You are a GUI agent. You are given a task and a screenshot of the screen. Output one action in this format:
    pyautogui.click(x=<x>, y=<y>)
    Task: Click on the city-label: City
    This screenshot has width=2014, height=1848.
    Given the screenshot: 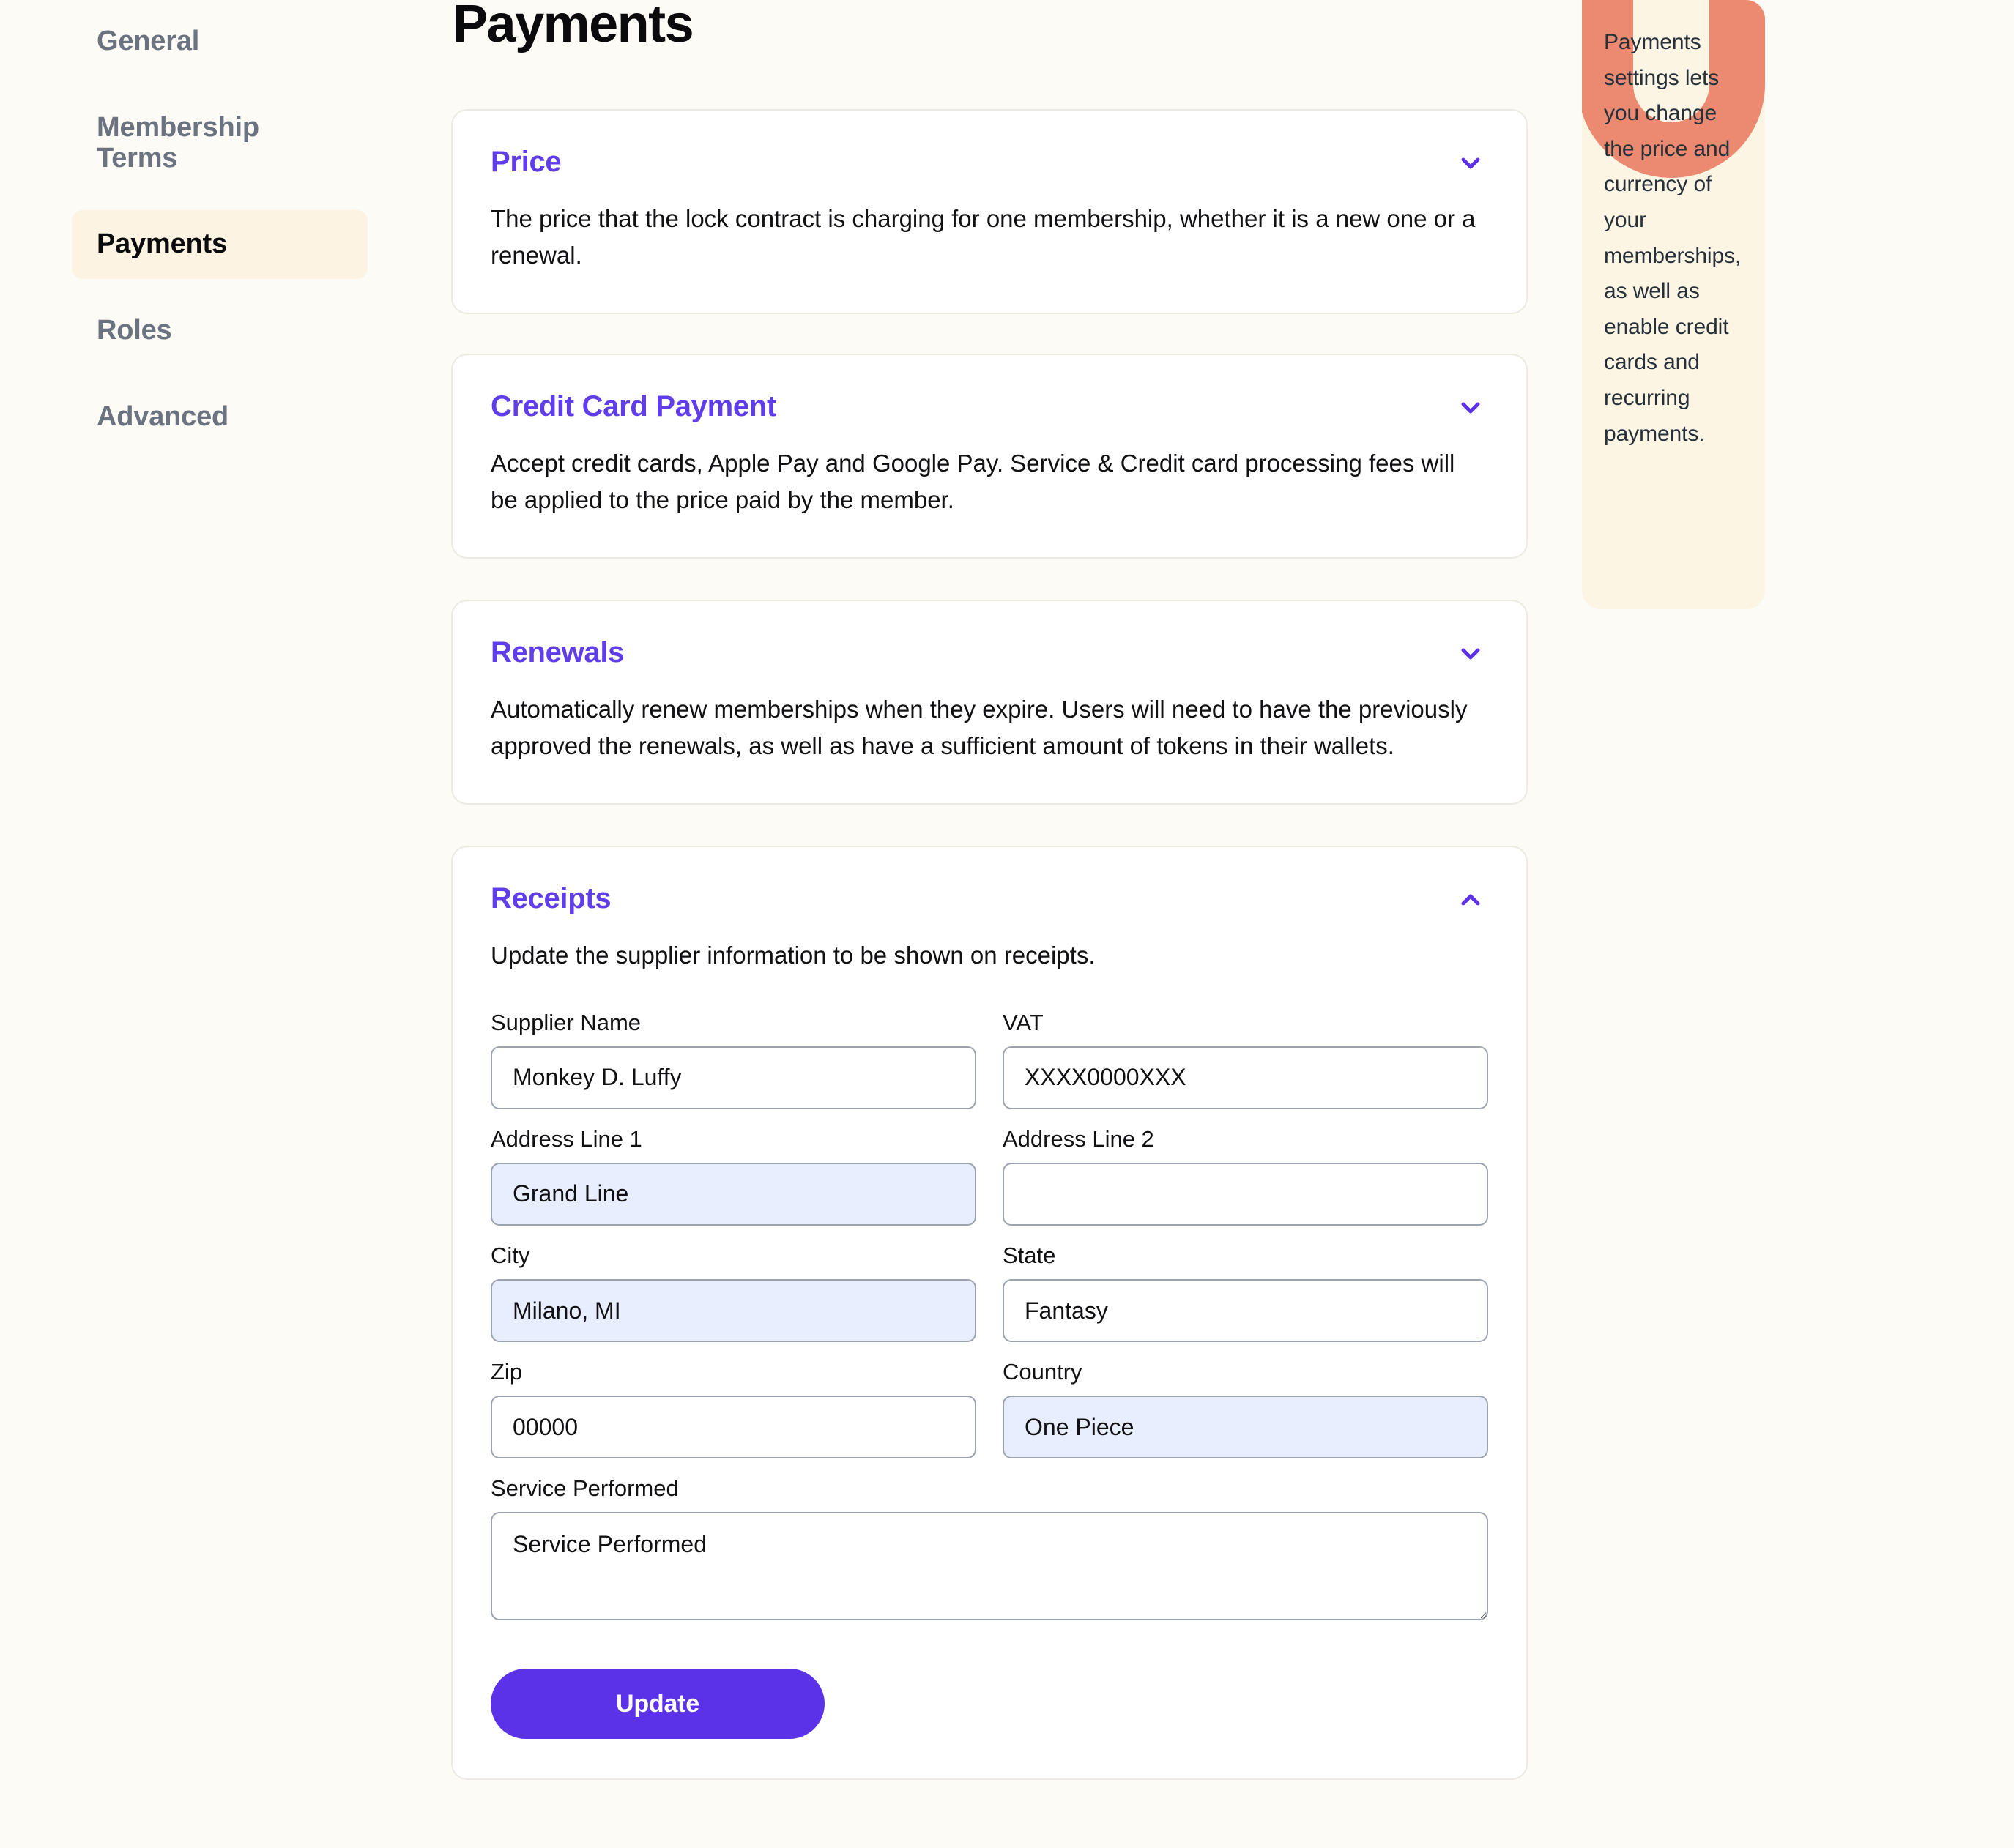 What is the action you would take?
    pyautogui.click(x=510, y=1255)
    